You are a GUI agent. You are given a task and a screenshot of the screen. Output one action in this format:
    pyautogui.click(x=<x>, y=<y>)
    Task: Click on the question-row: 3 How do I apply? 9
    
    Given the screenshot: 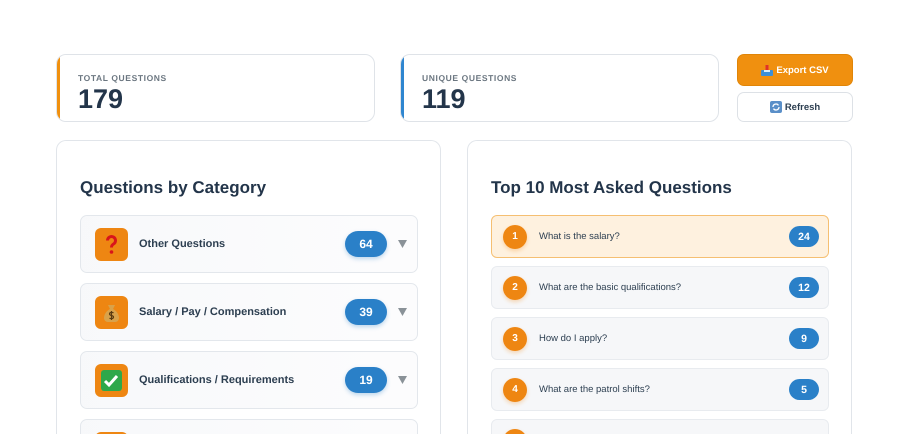 What is the action you would take?
    pyautogui.click(x=660, y=338)
    